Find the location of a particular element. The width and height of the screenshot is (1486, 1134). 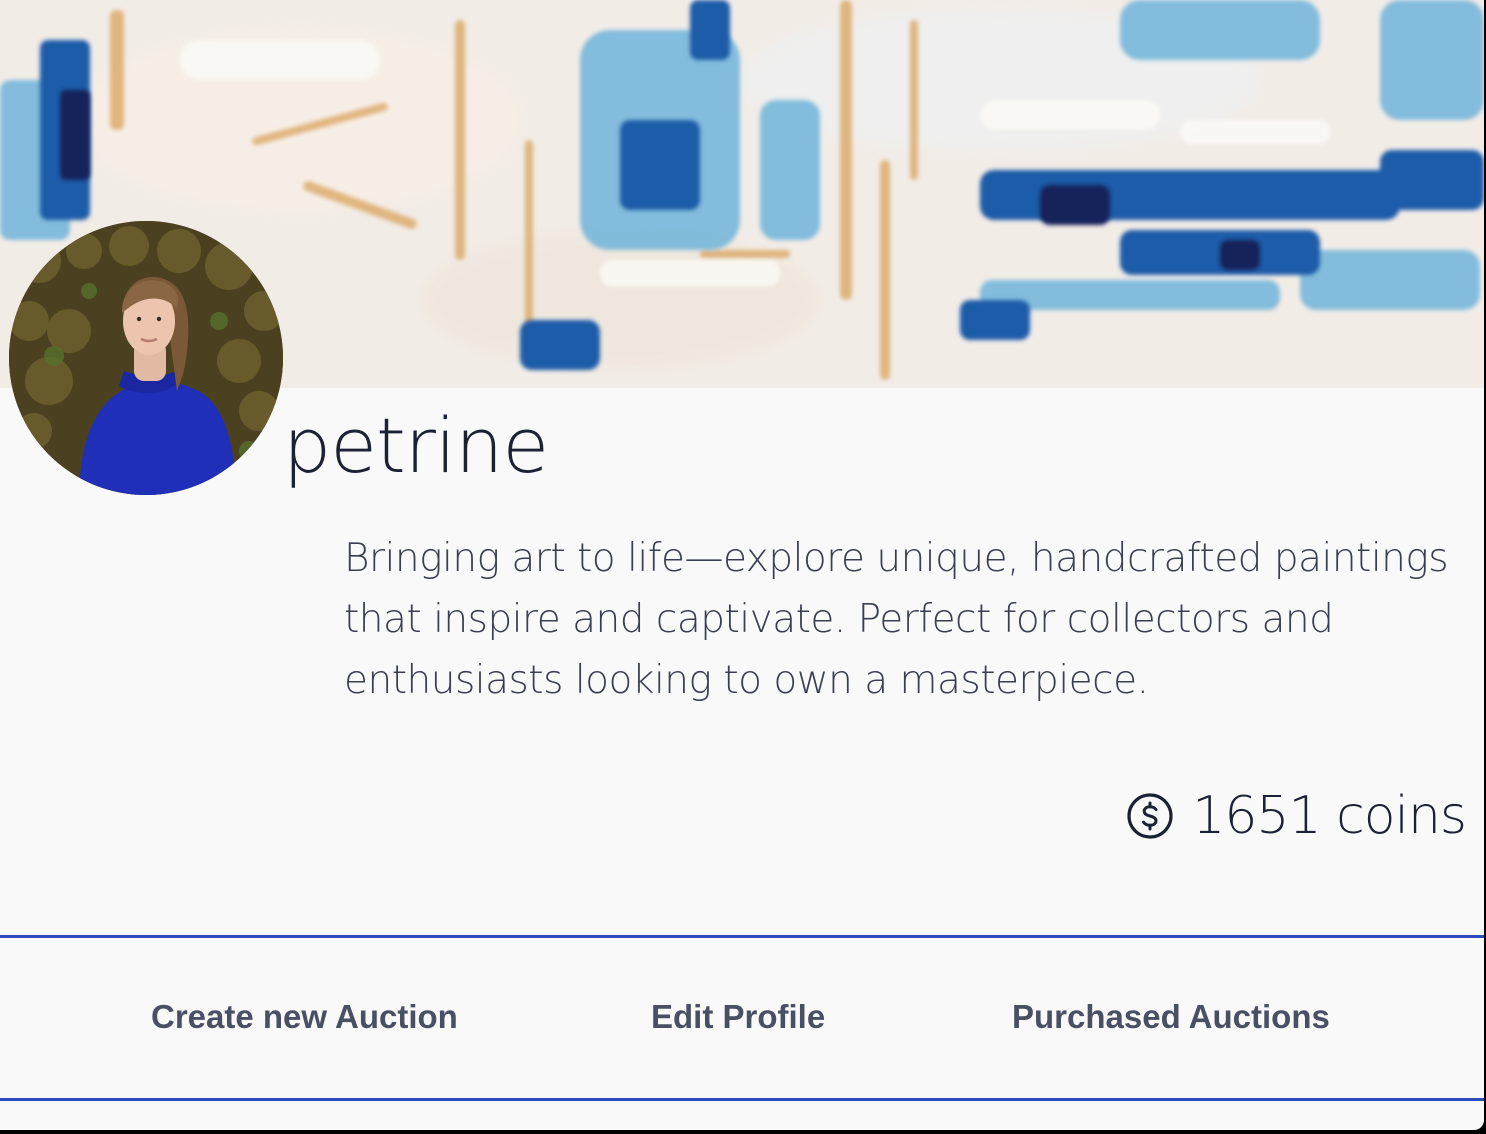

username: petrine is located at coordinates (416, 445).